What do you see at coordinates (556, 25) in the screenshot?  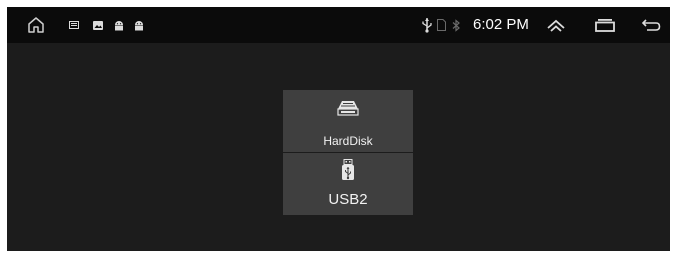 I see `expand-up-icon` at bounding box center [556, 25].